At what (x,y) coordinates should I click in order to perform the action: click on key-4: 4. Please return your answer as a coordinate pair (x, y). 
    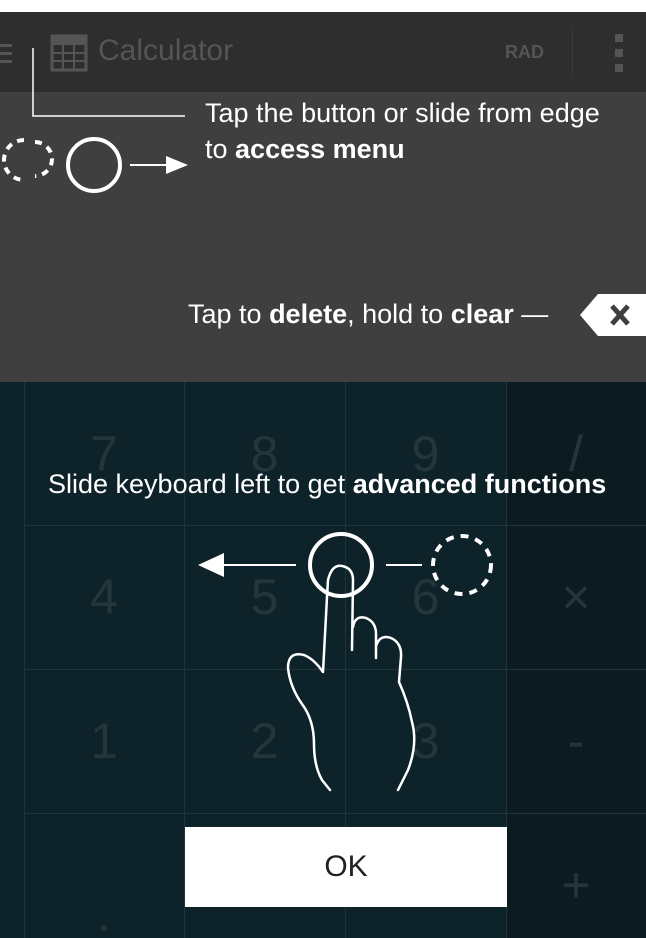
    Looking at the image, I should click on (104, 597).